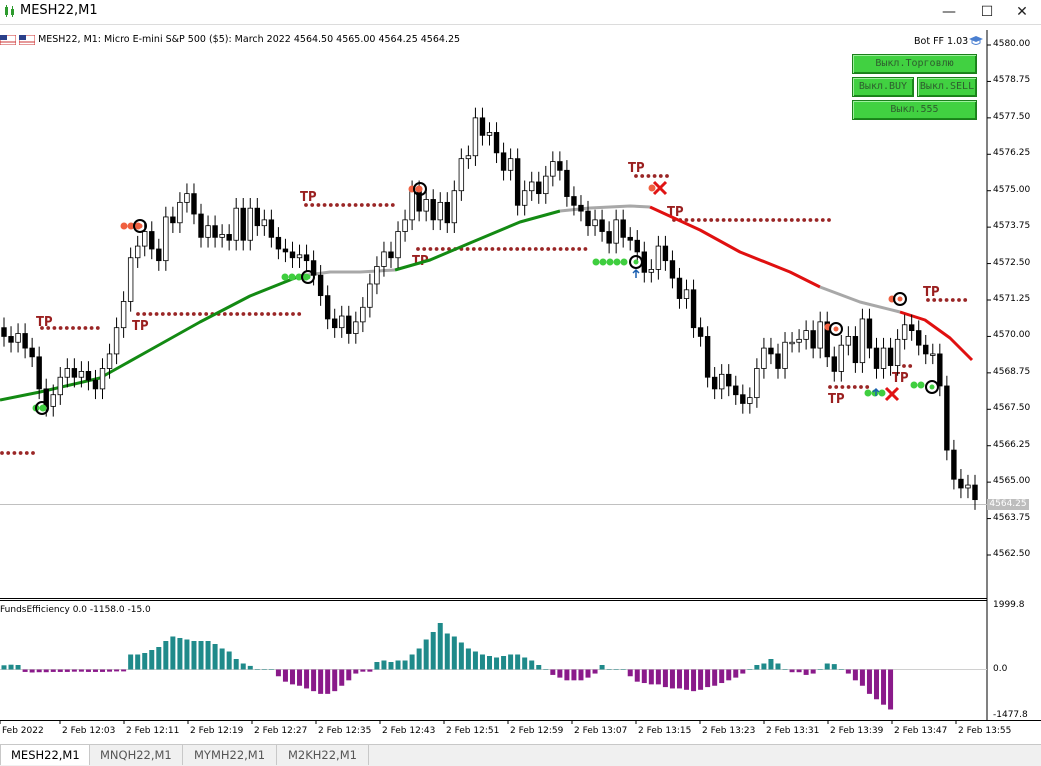 The width and height of the screenshot is (1041, 766). Describe the element at coordinates (987, 12) in the screenshot. I see `maximize-button: ☐` at that location.